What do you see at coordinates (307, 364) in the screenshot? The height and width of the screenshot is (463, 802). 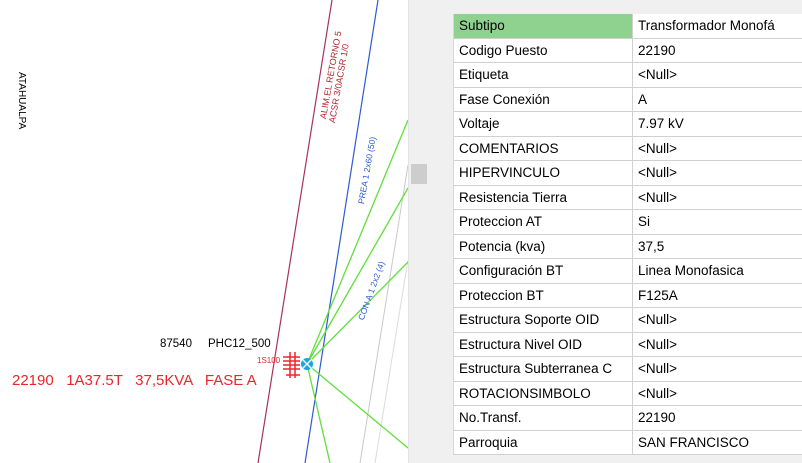 I see `transformer-node-icon` at bounding box center [307, 364].